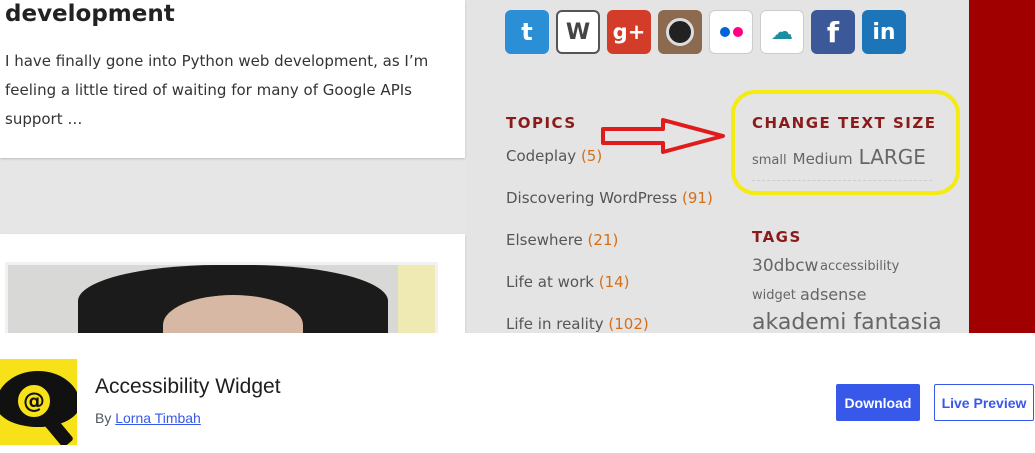 The width and height of the screenshot is (1035, 453). Describe the element at coordinates (777, 237) in the screenshot. I see `tags-heading: TAGS` at that location.